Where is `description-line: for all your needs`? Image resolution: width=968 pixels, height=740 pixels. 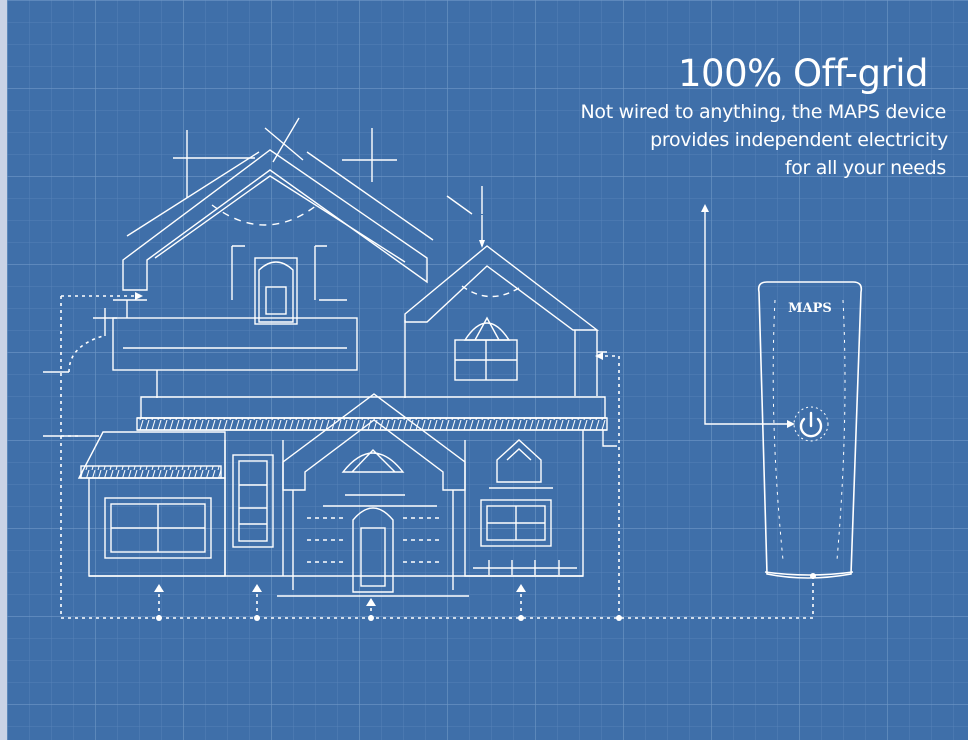
description-line: for all your needs is located at coordinates (865, 168).